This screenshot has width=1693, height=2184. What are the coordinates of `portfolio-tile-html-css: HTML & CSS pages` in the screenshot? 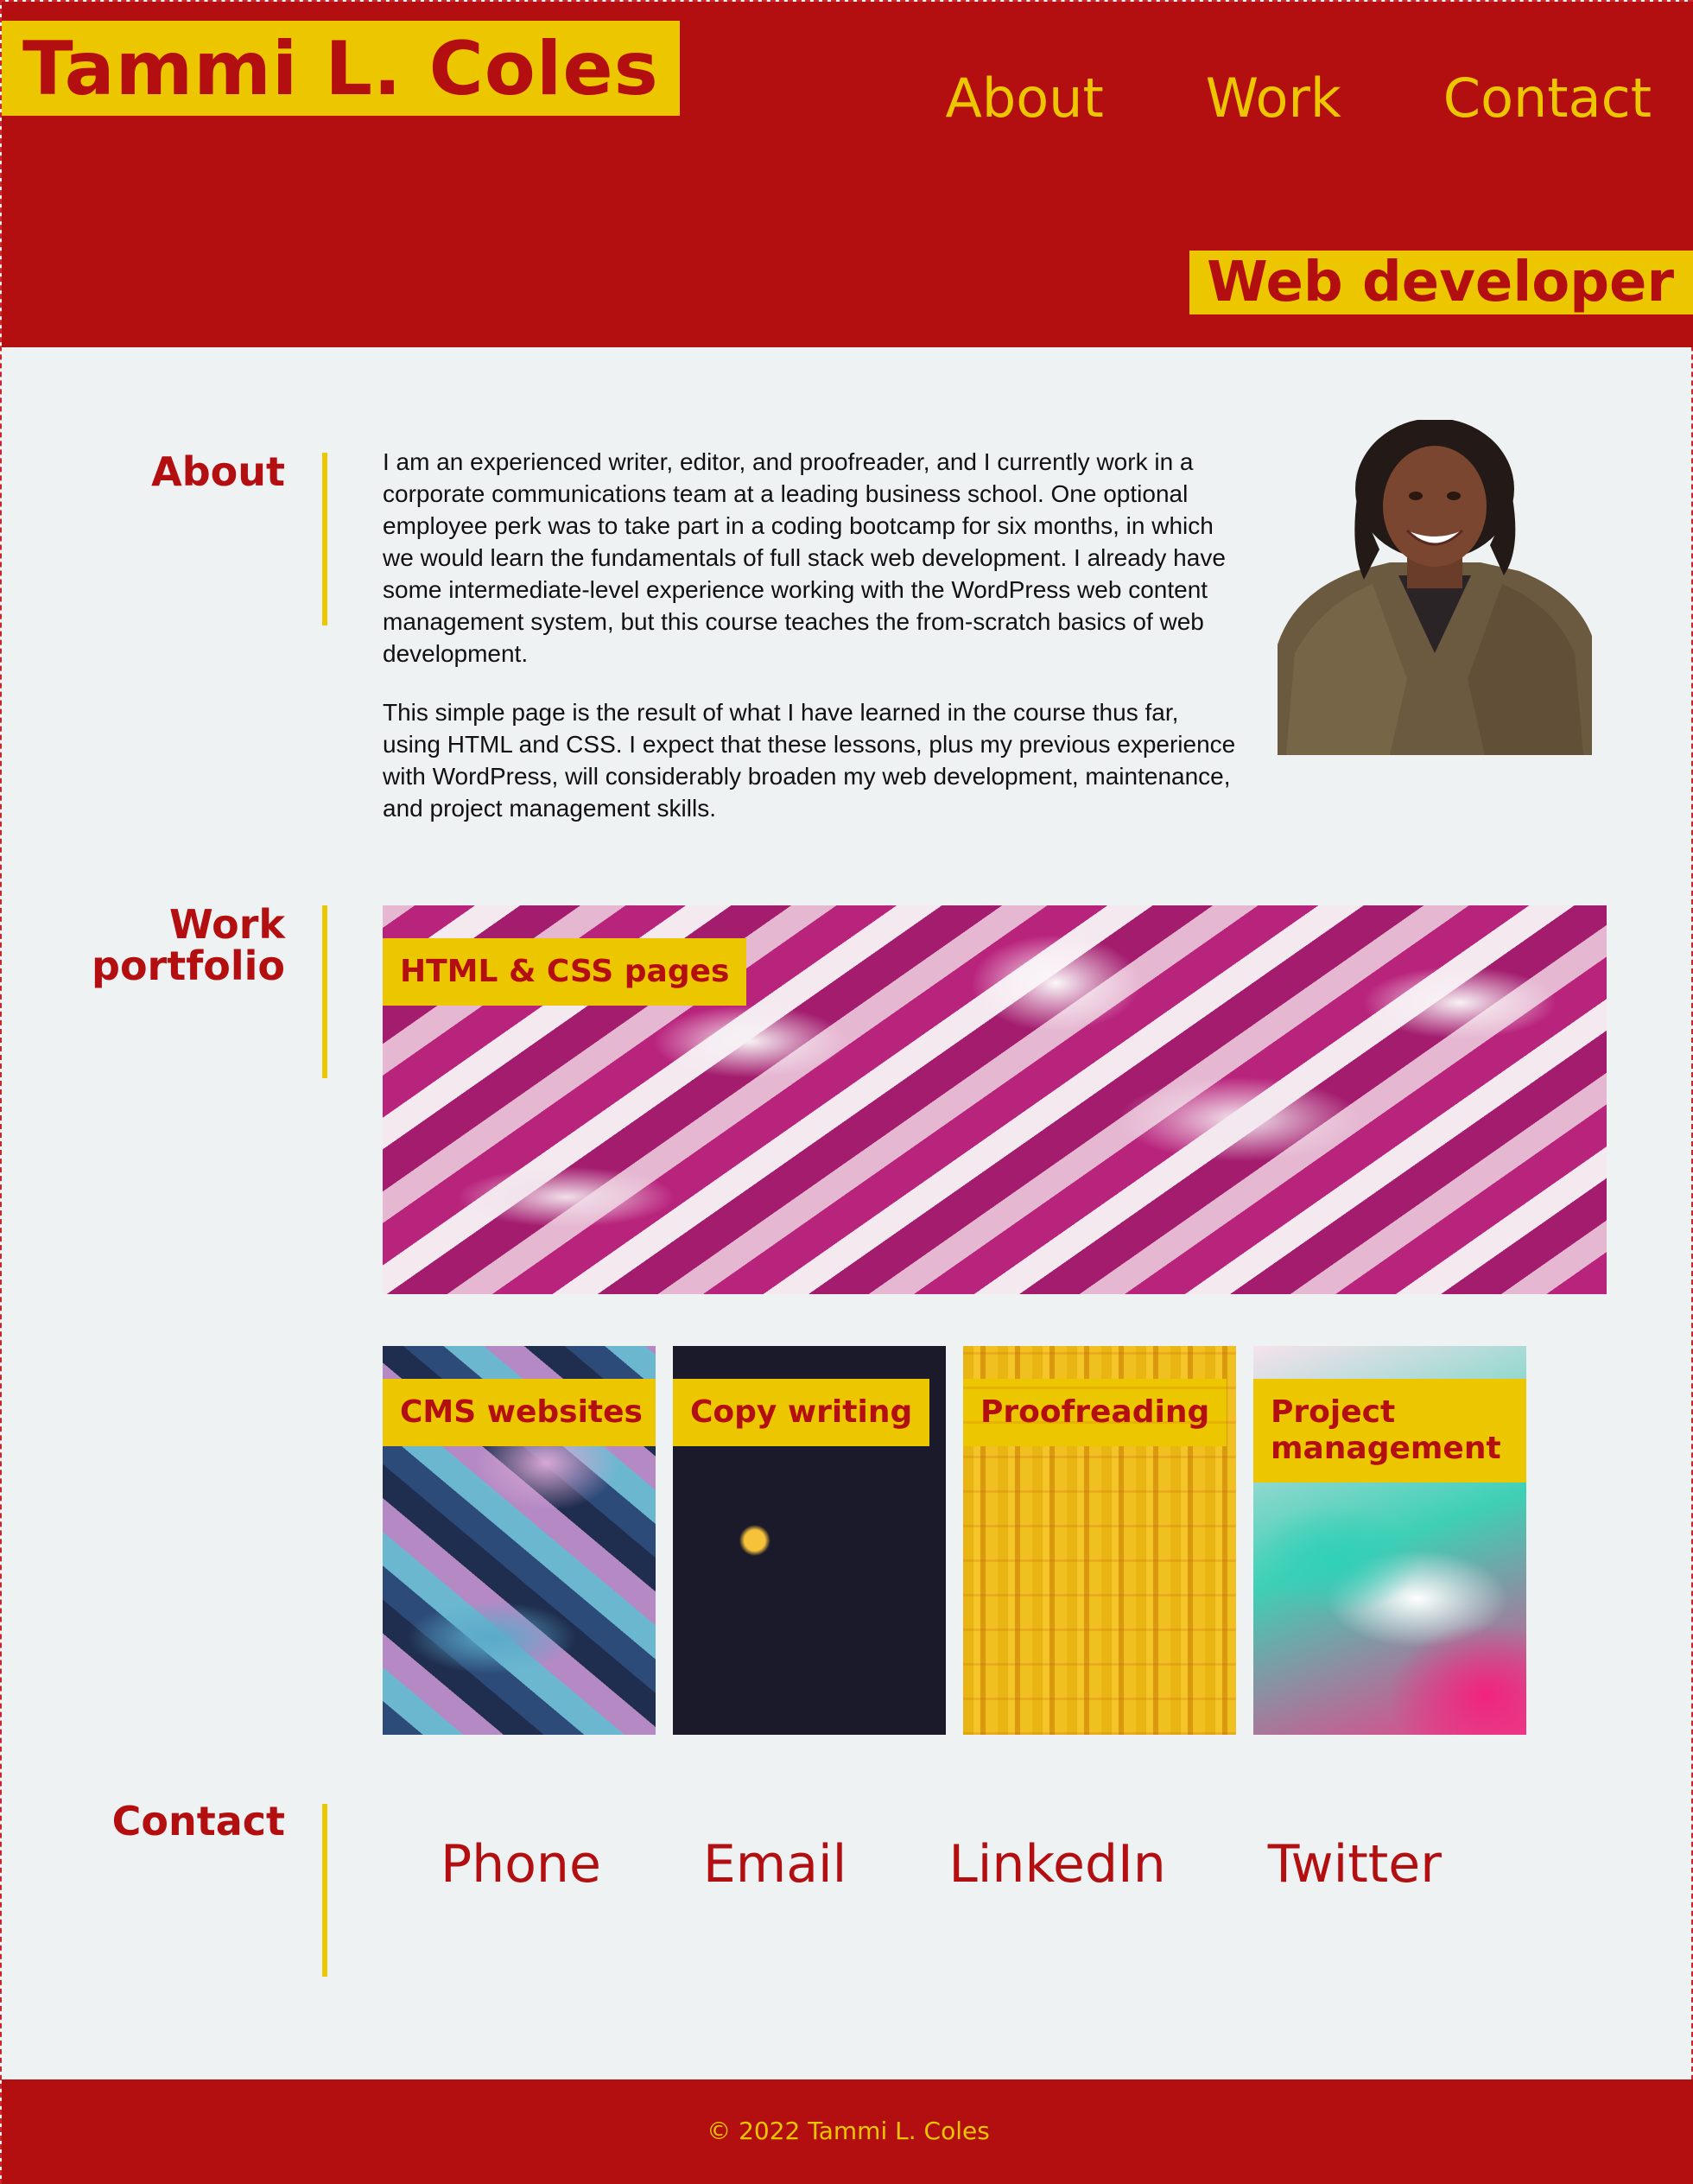 It's located at (995, 1100).